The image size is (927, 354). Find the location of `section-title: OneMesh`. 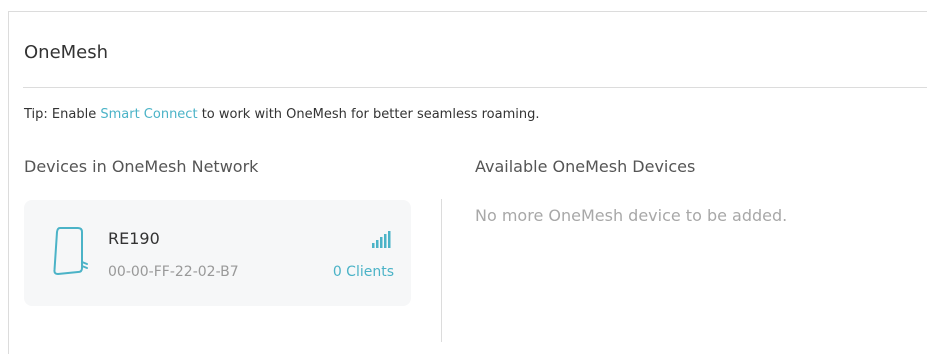

section-title: OneMesh is located at coordinates (66, 52).